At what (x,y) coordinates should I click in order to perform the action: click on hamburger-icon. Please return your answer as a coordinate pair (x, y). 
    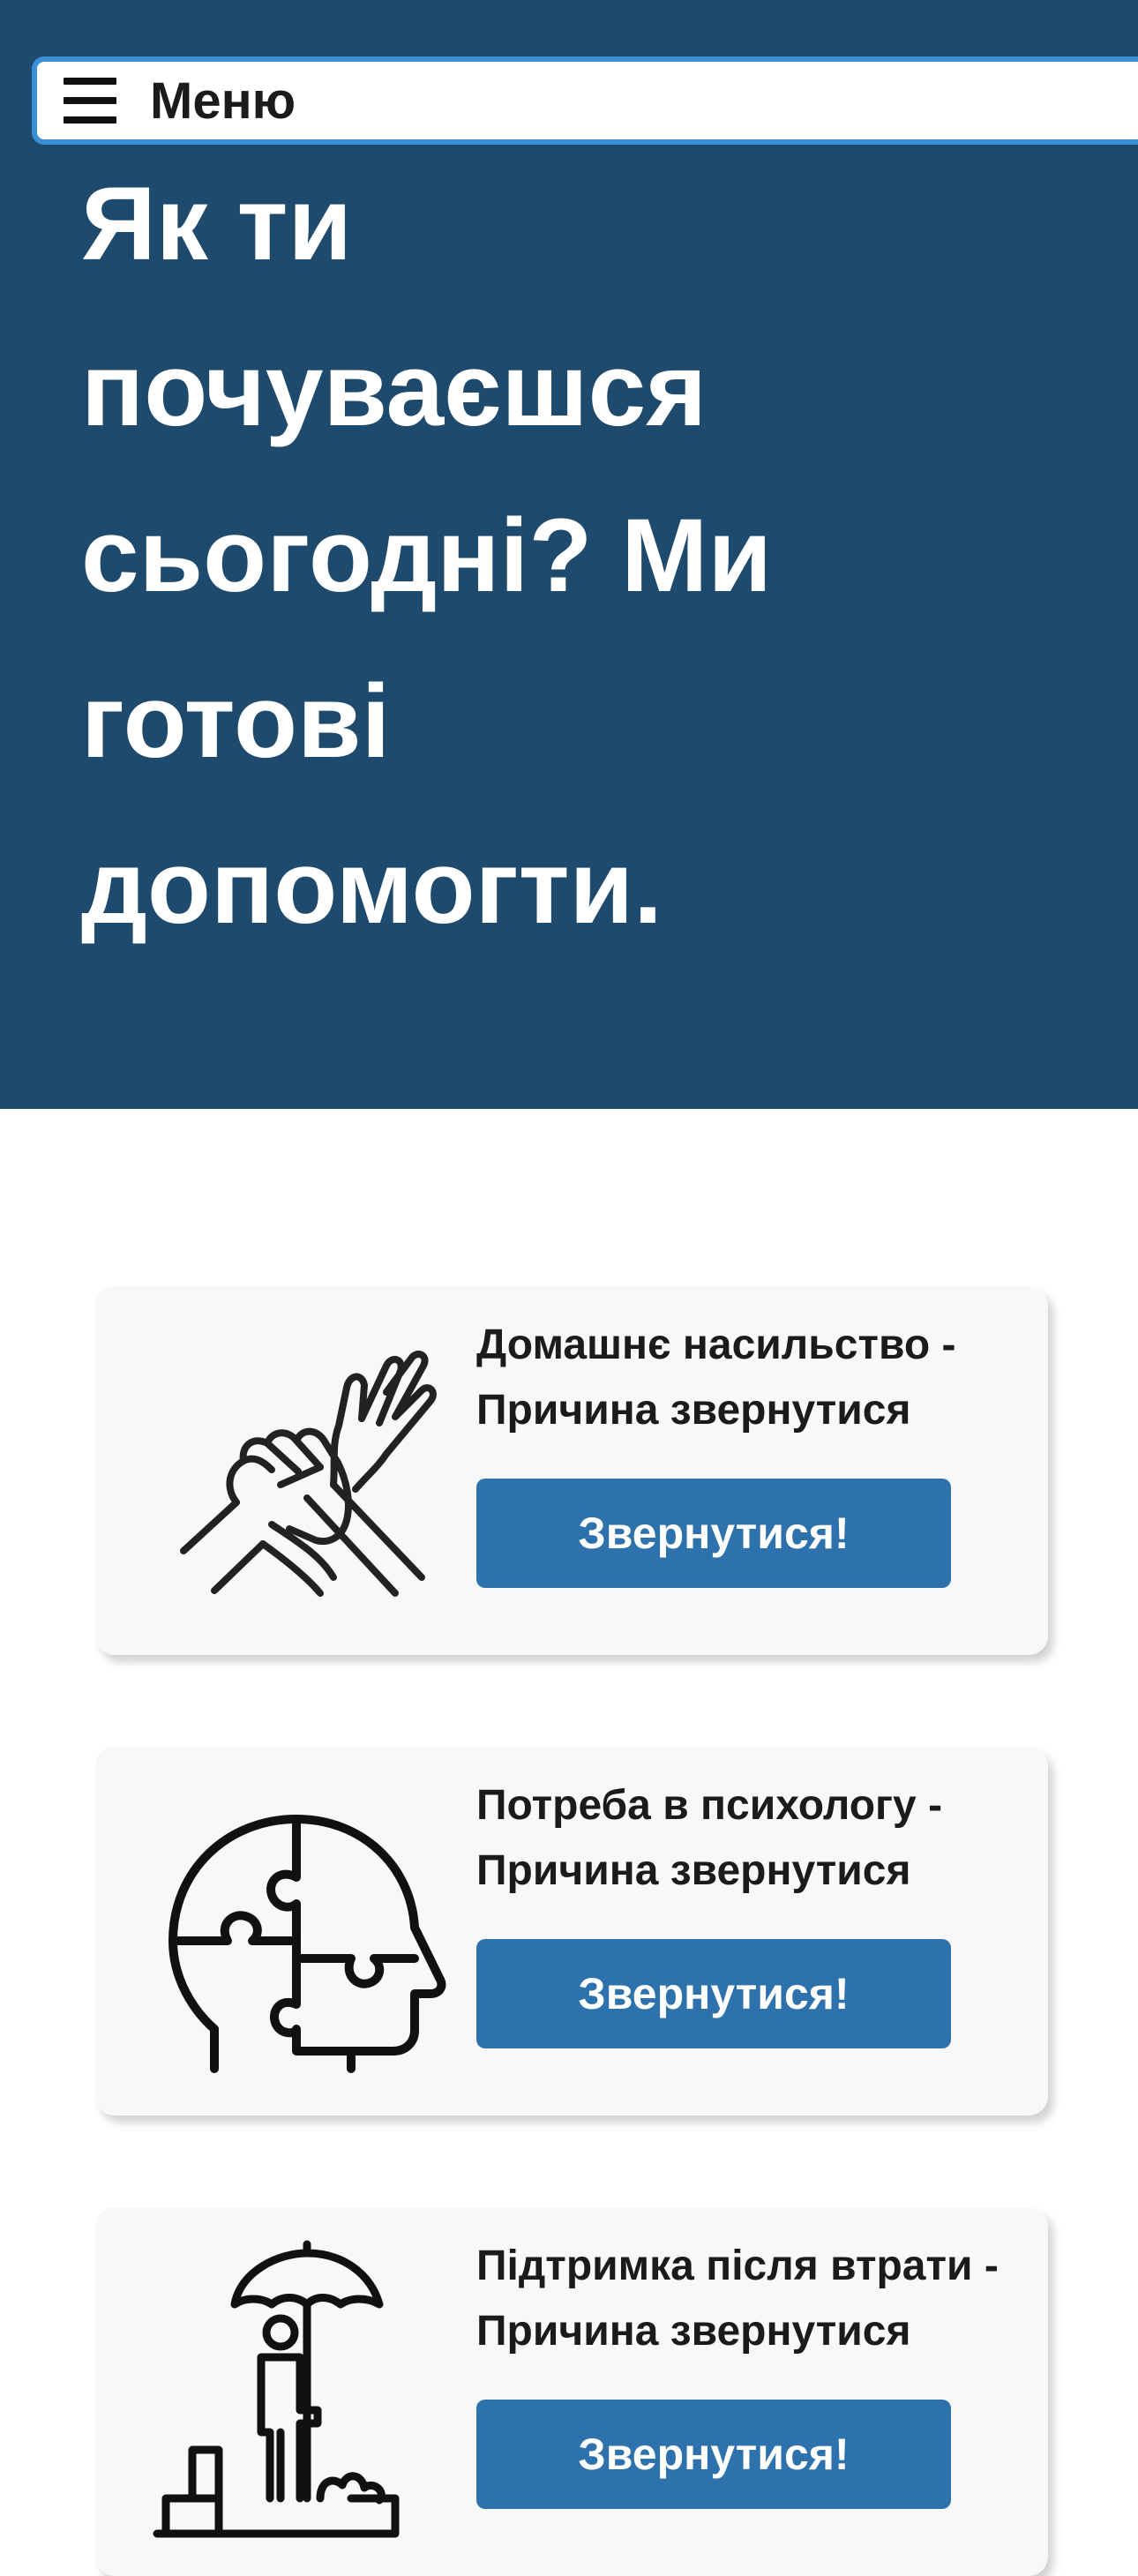
    Looking at the image, I should click on (90, 101).